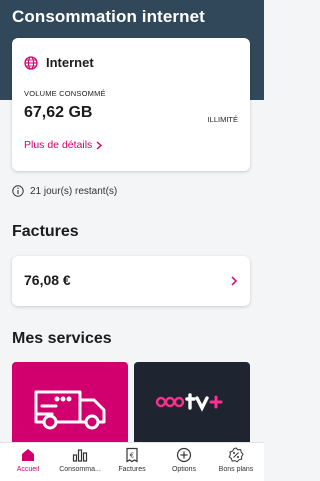 Image resolution: width=320 pixels, height=481 pixels. I want to click on volume-value: 67,62 GB, so click(58, 112).